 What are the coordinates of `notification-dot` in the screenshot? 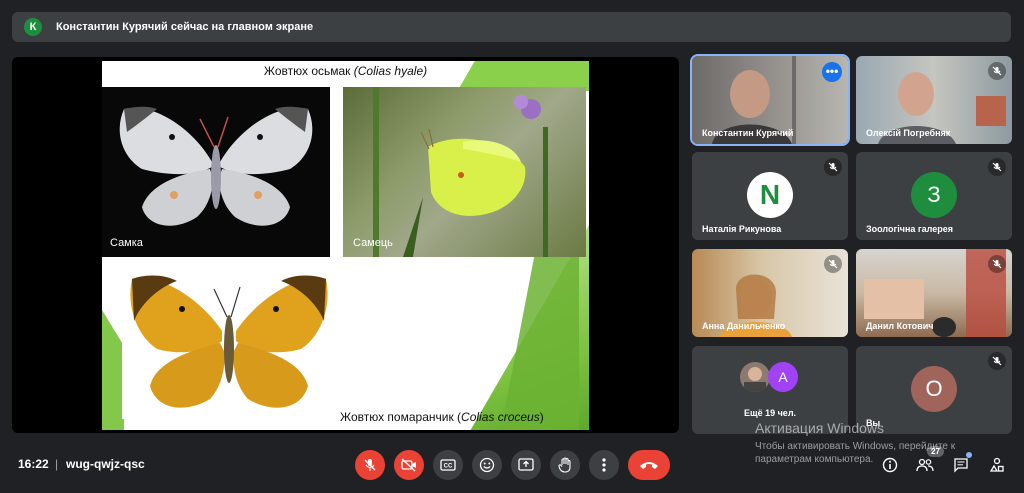 It's located at (969, 455).